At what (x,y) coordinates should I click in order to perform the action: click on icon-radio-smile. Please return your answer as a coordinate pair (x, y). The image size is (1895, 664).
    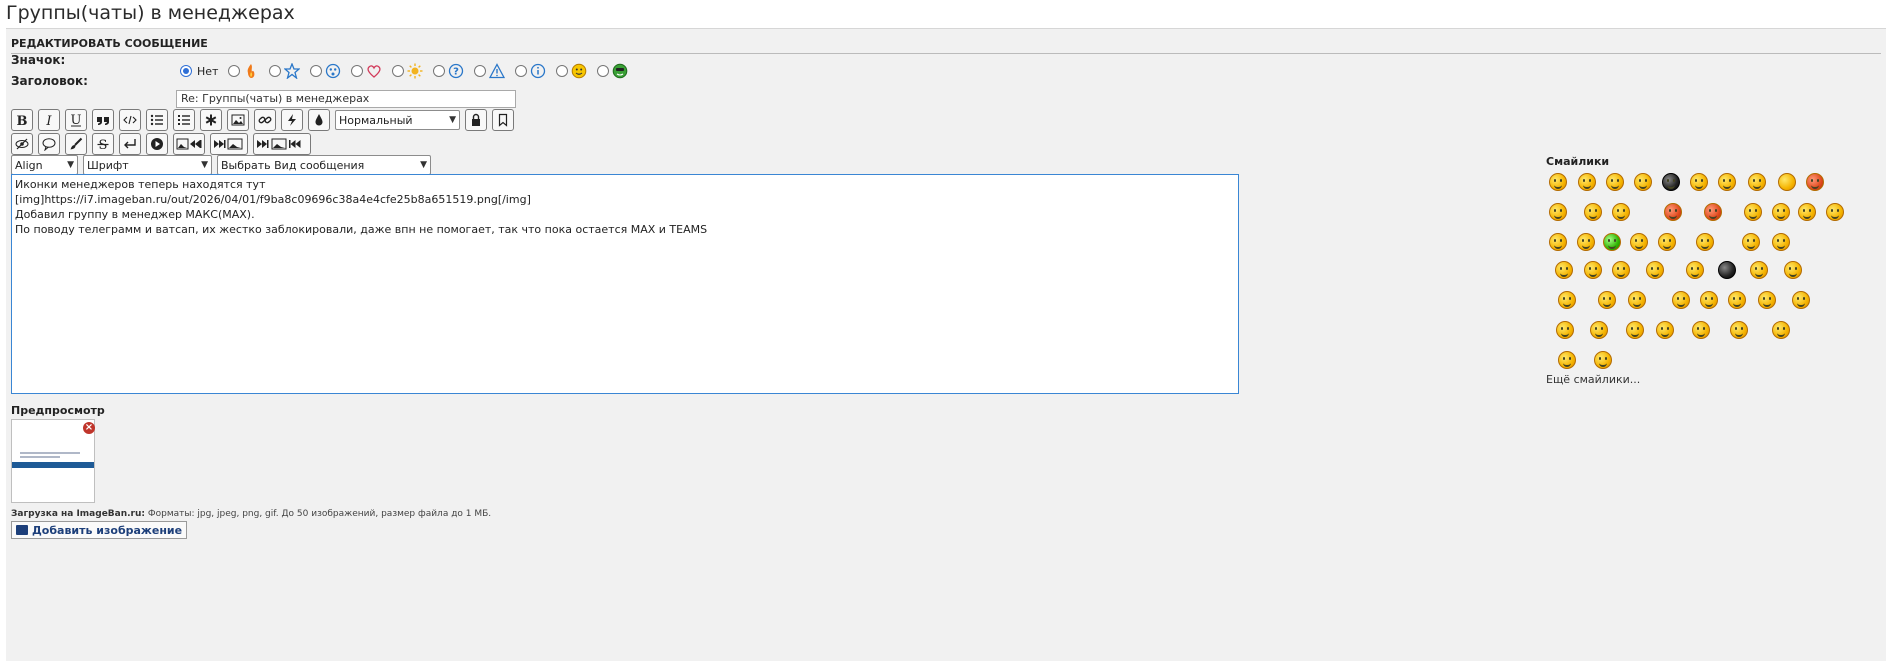
    Looking at the image, I should click on (562, 71).